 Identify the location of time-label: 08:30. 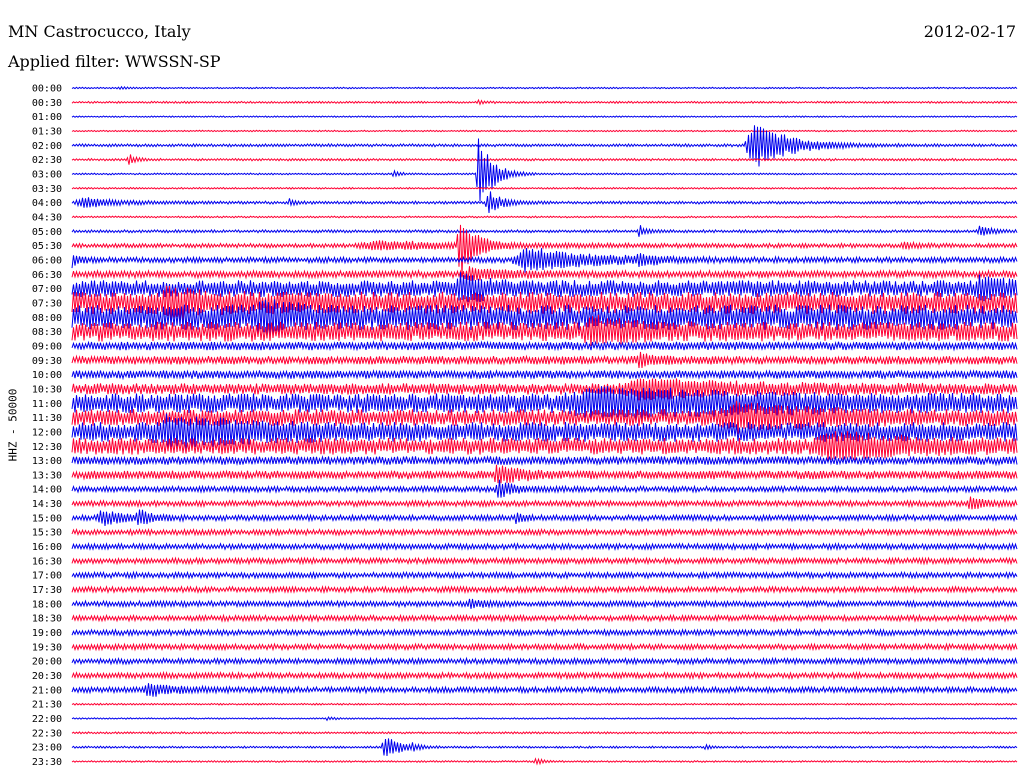
(47, 332).